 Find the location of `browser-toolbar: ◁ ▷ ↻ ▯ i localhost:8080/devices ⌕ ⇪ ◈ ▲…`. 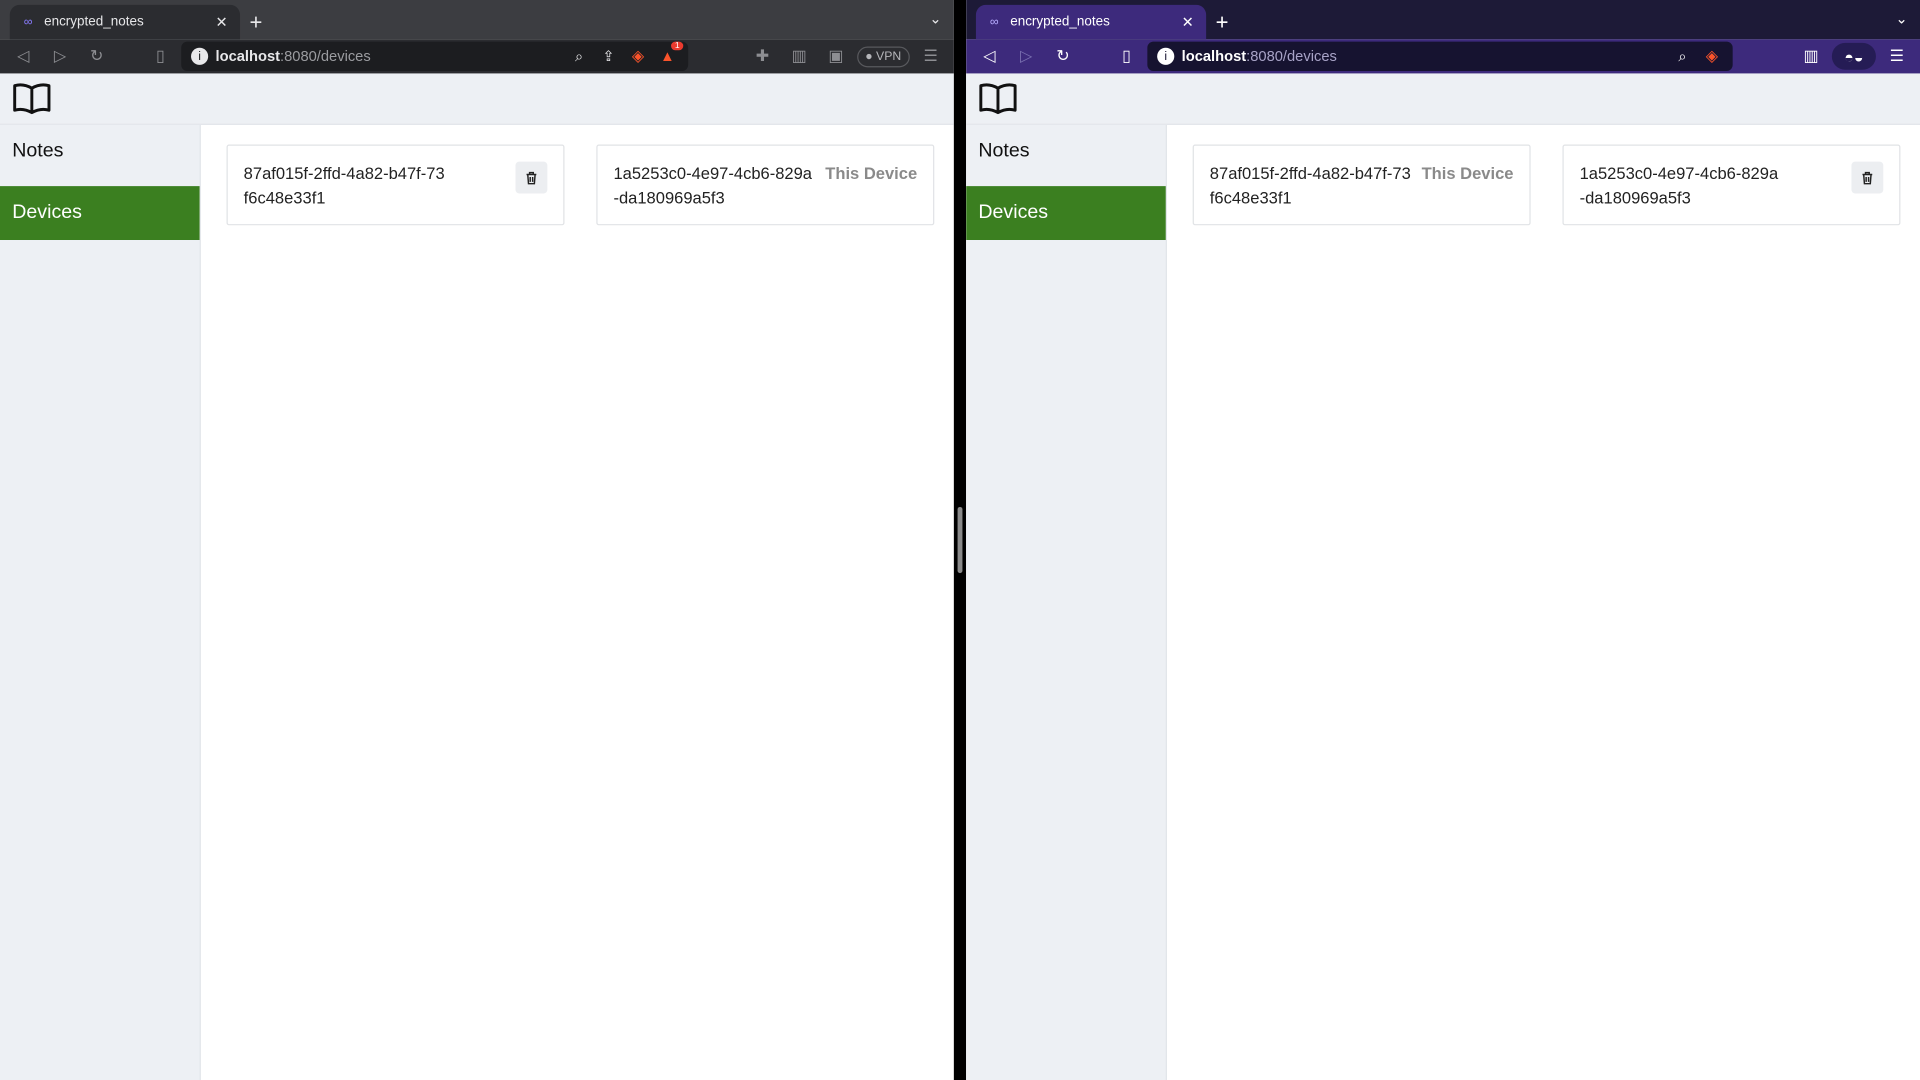

browser-toolbar: ◁ ▷ ↻ ▯ i localhost:8080/devices ⌕ ⇪ ◈ ▲… is located at coordinates (477, 56).